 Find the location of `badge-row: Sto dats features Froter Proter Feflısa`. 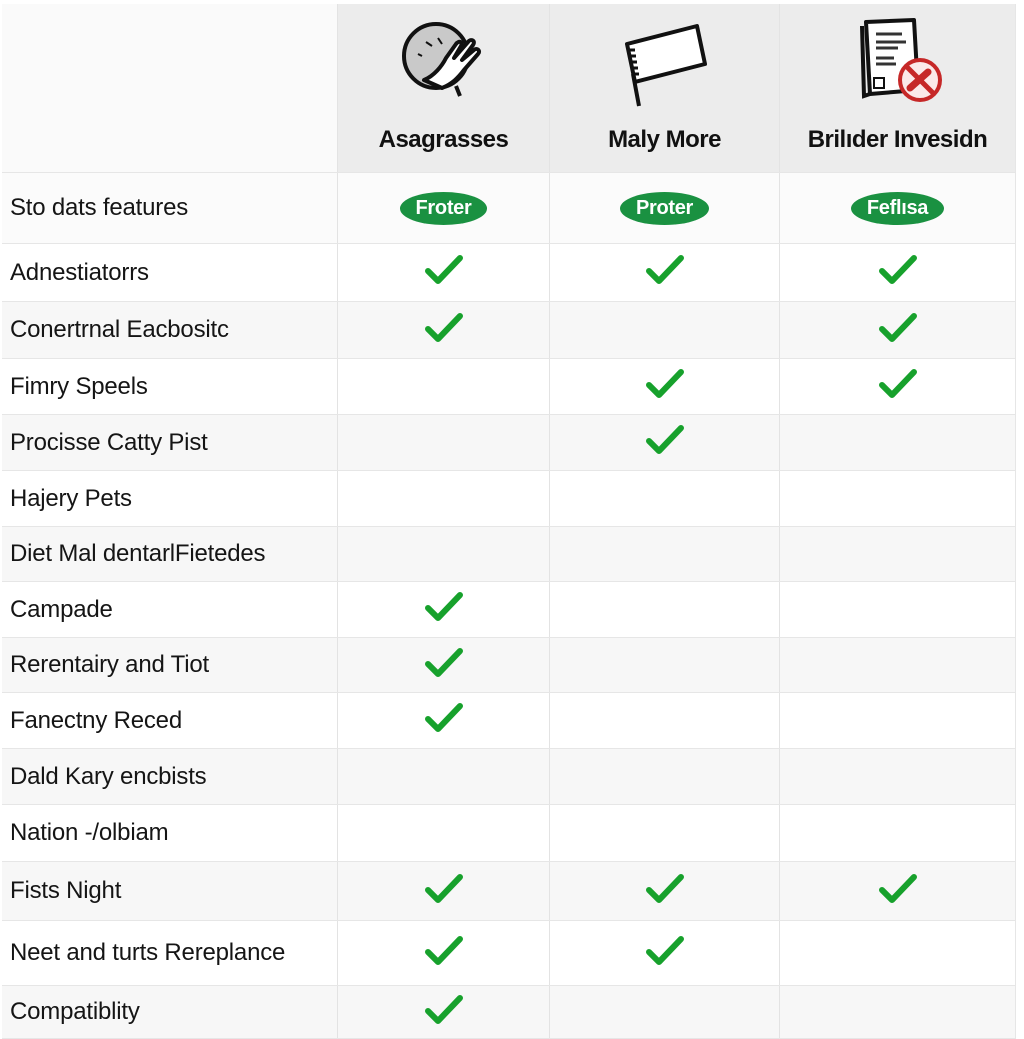

badge-row: Sto dats features Froter Proter Feflısa is located at coordinates (509, 208).